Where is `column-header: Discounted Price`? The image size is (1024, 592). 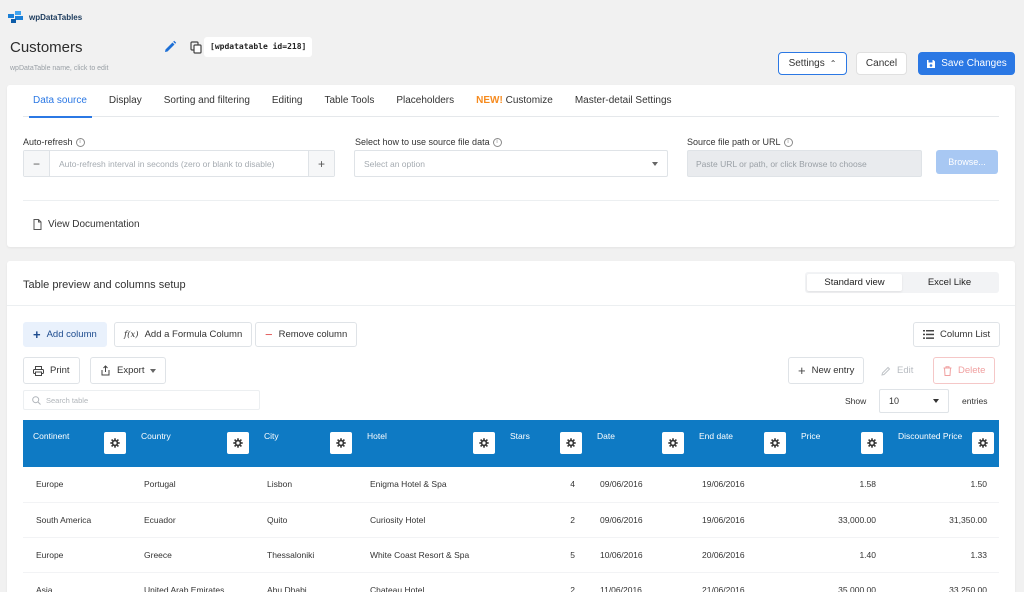
column-header: Discounted Price is located at coordinates (943, 443).